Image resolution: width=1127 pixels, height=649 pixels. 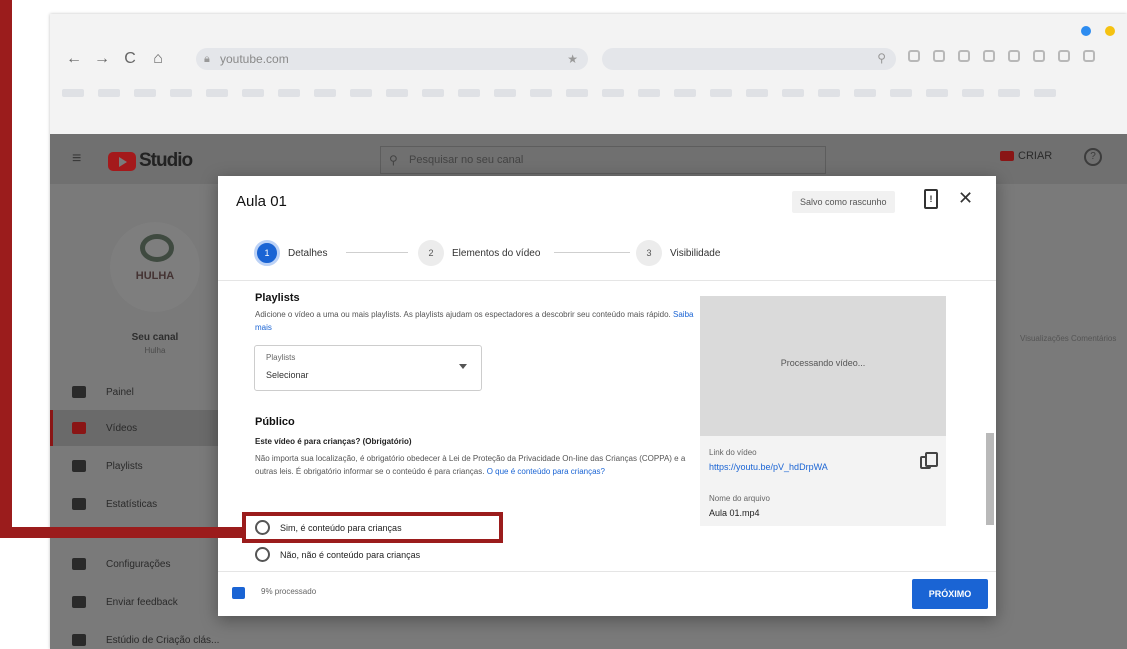 I want to click on menu-icon: ≡, so click(x=76, y=159).